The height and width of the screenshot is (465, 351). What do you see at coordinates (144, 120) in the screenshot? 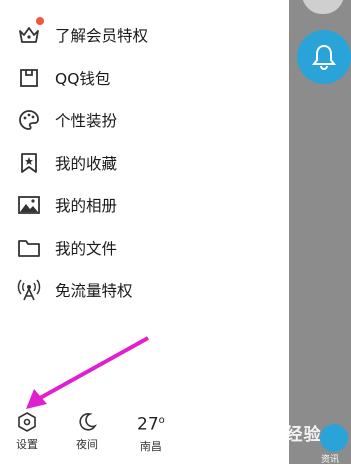
I see `menu-item-theme: 个性装扮` at bounding box center [144, 120].